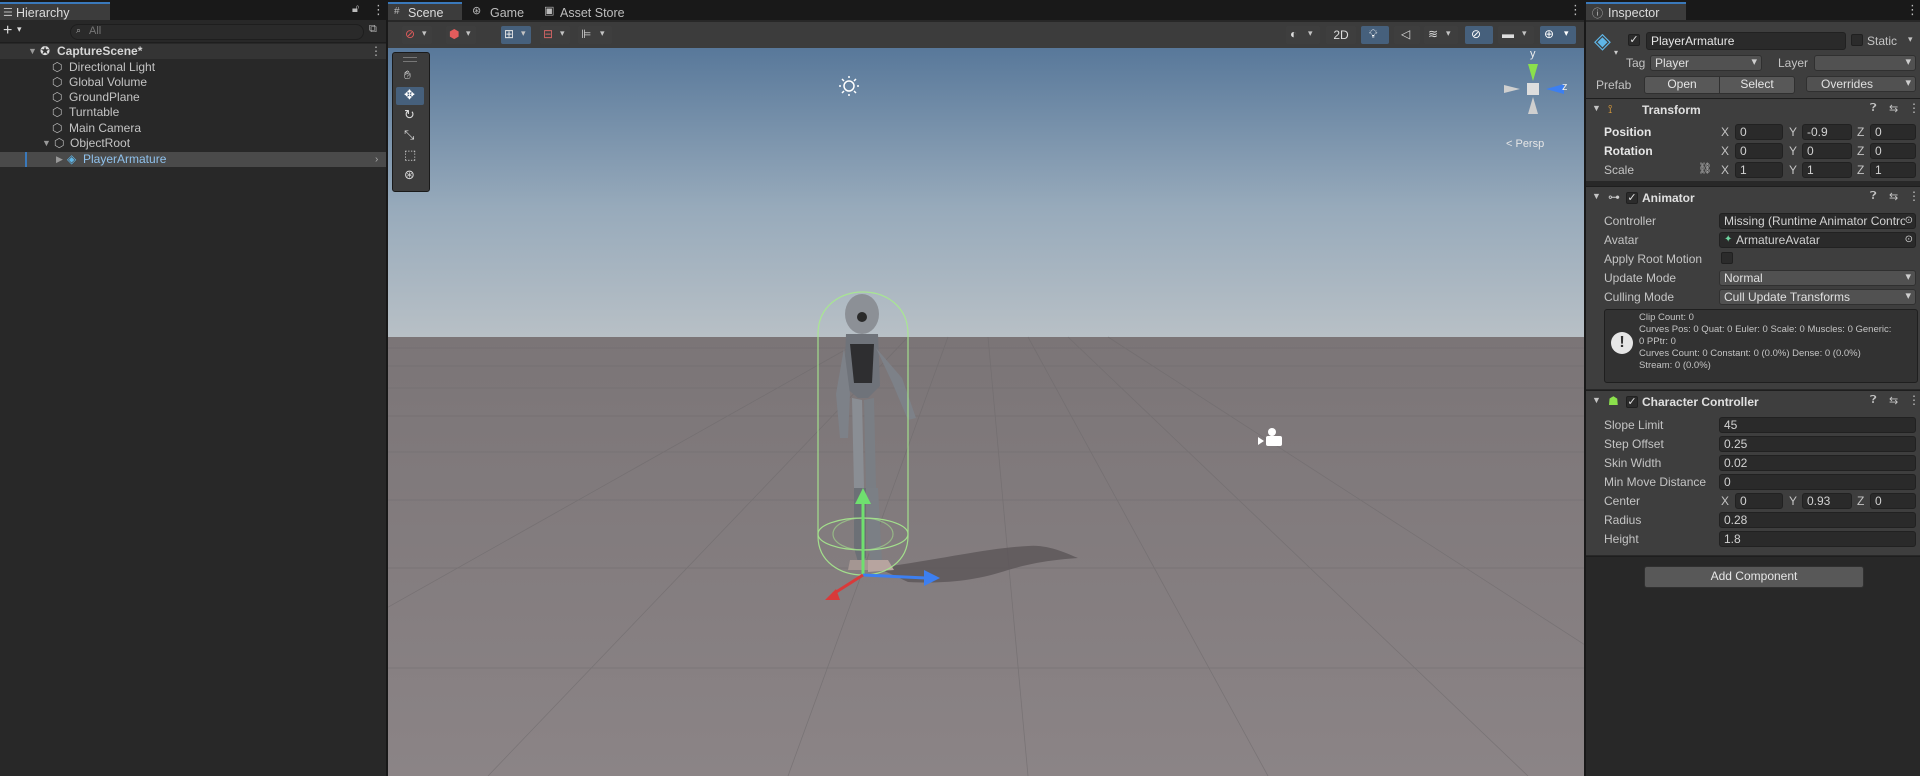 The image size is (1920, 776). Describe the element at coordinates (1817, 425) in the screenshot. I see `slope-limit-field: 45` at that location.